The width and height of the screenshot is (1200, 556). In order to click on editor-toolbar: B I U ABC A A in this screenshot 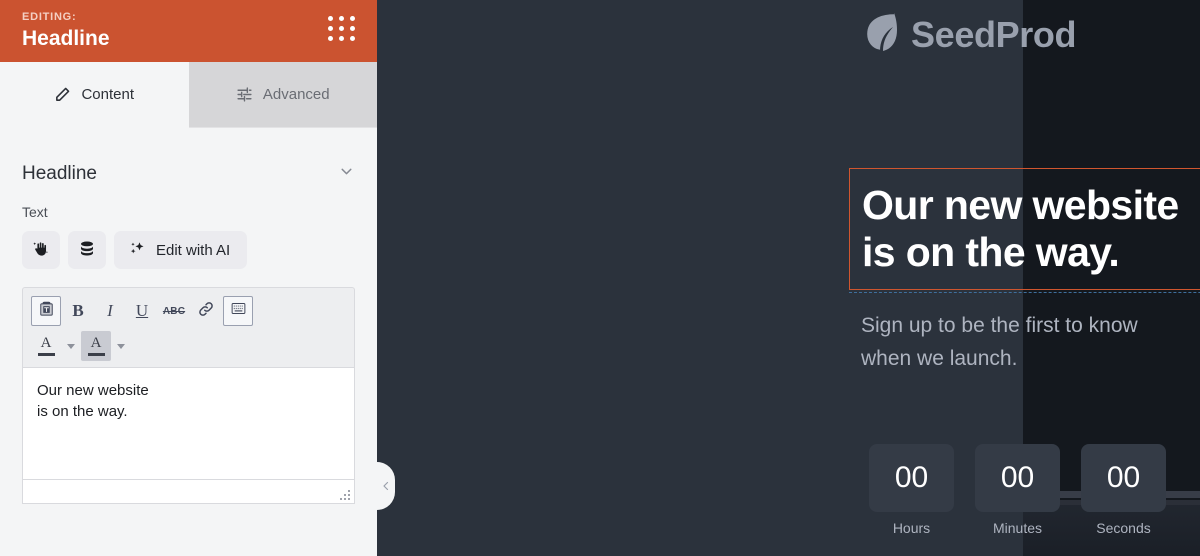, I will do `click(188, 327)`.